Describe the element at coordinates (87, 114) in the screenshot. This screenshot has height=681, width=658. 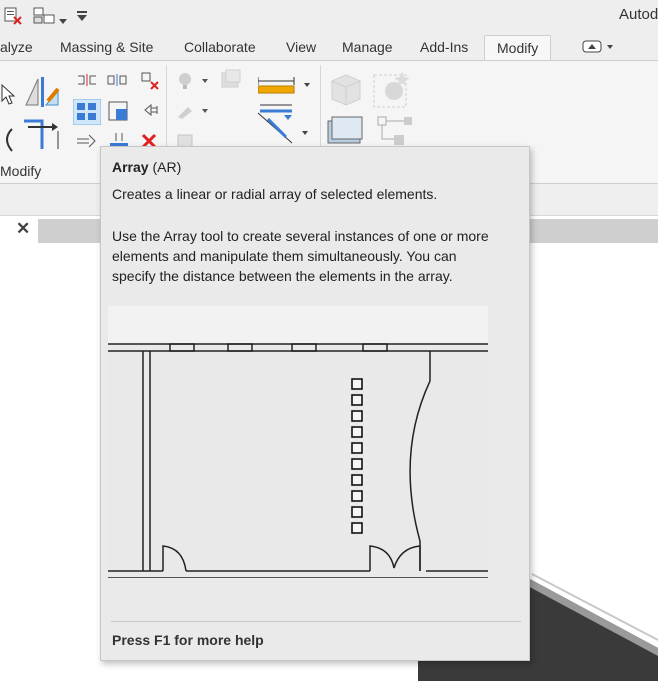
I see `copy-icon` at that location.